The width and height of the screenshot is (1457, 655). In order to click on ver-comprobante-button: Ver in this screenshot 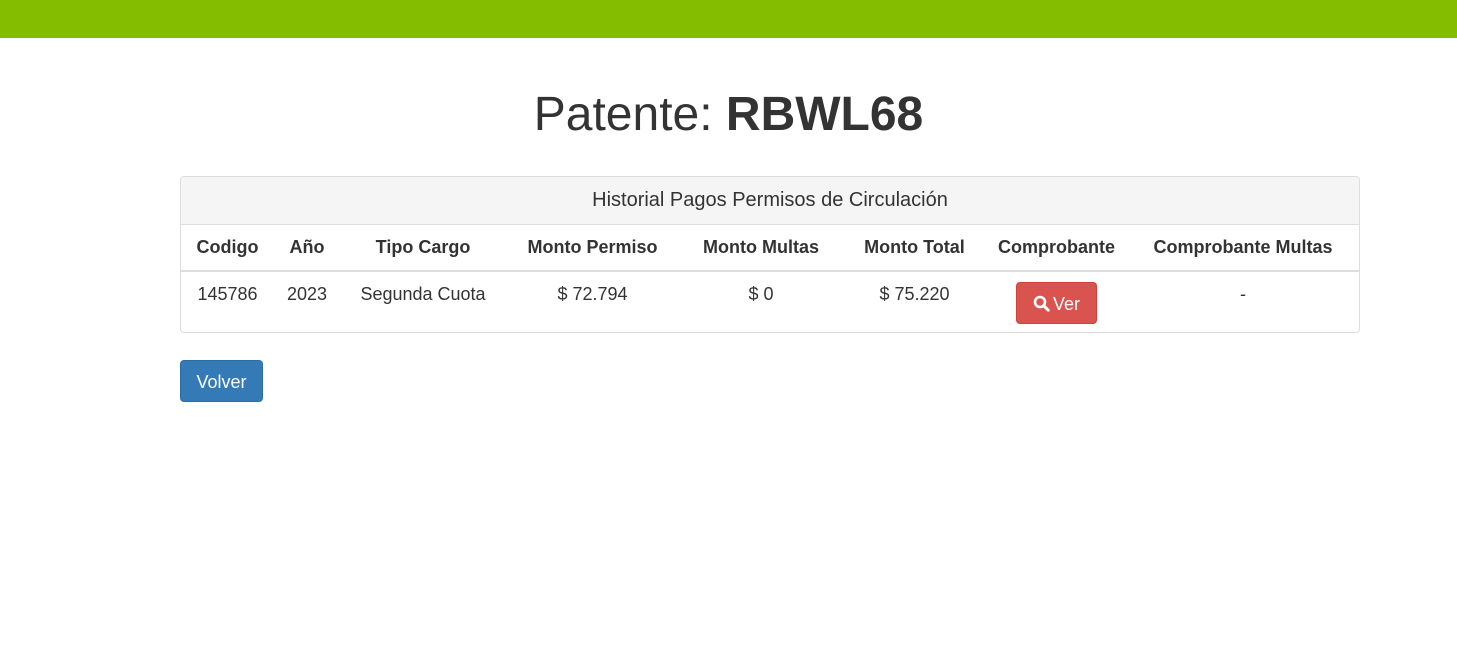, I will do `click(1056, 303)`.